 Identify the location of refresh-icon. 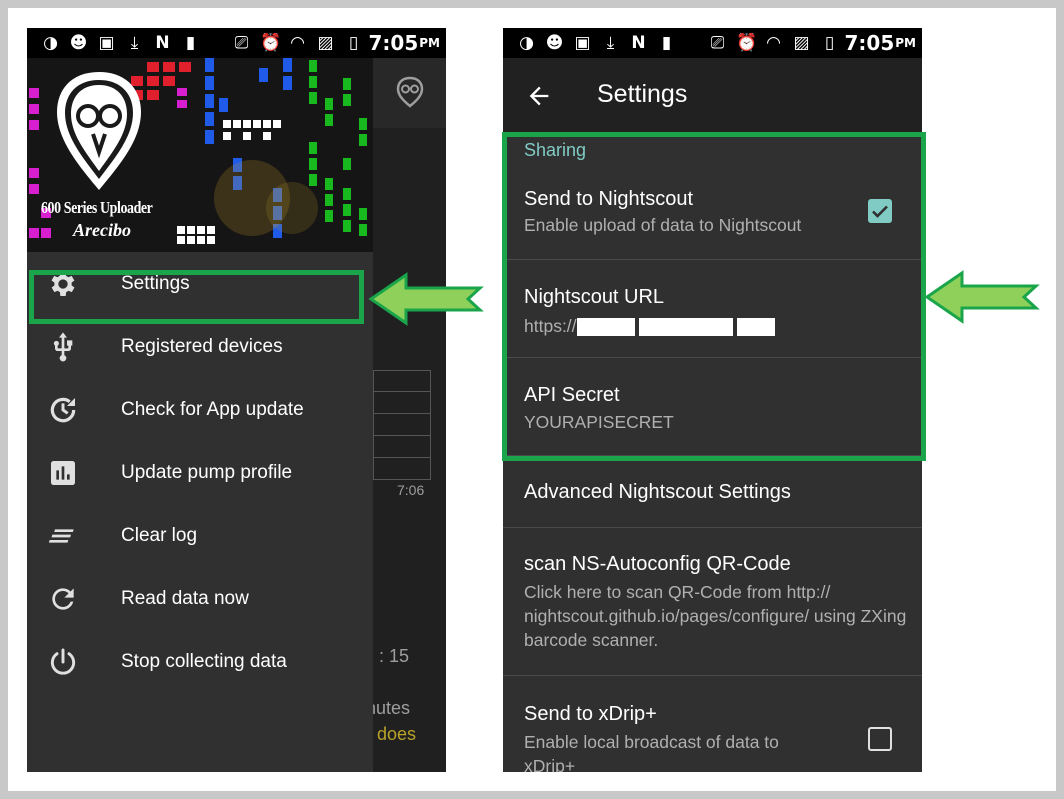
(63, 598).